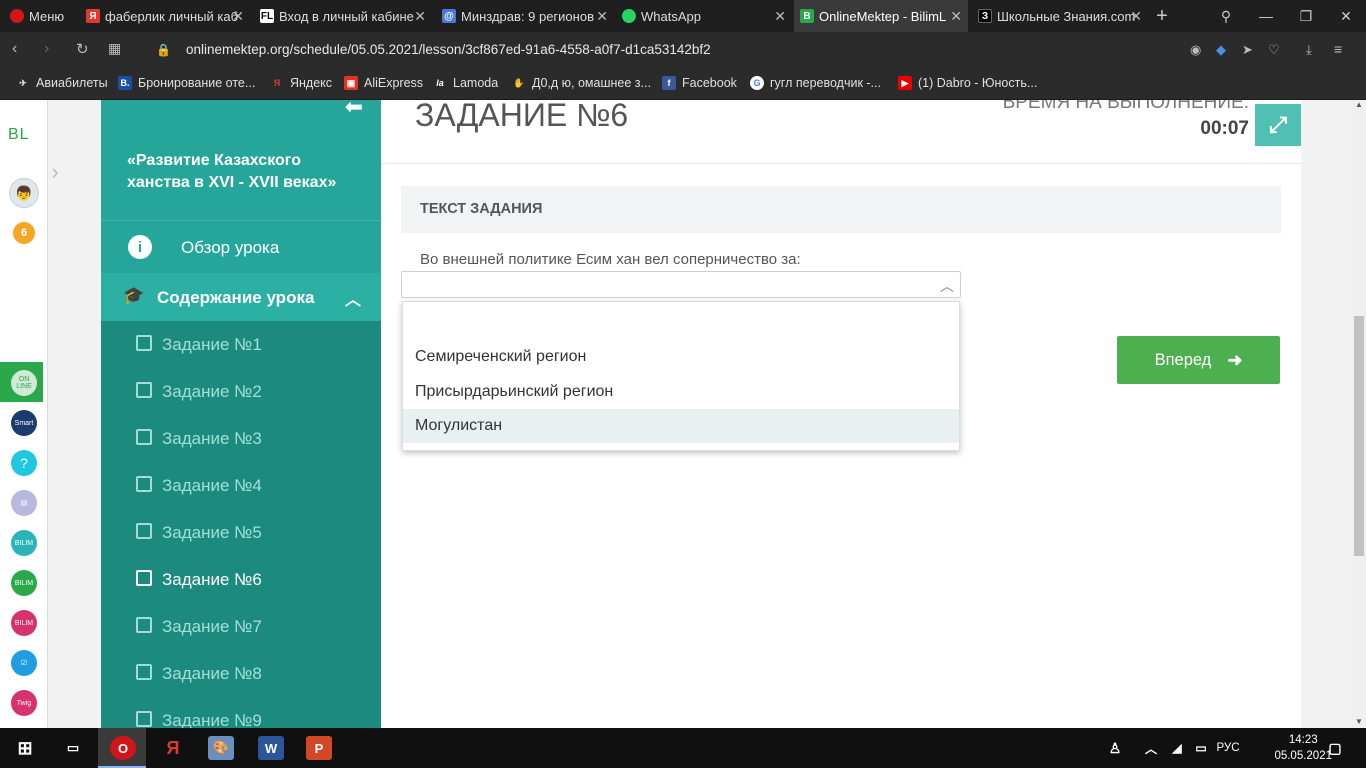  I want to click on opera-icon: O, so click(123, 748).